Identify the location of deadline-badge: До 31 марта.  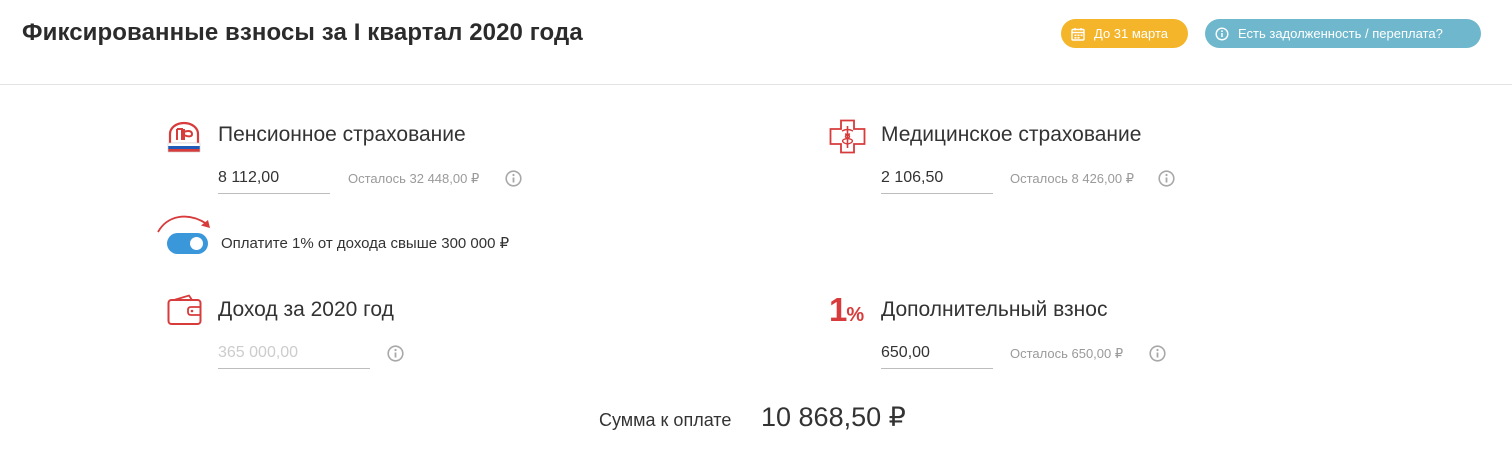
(1124, 33).